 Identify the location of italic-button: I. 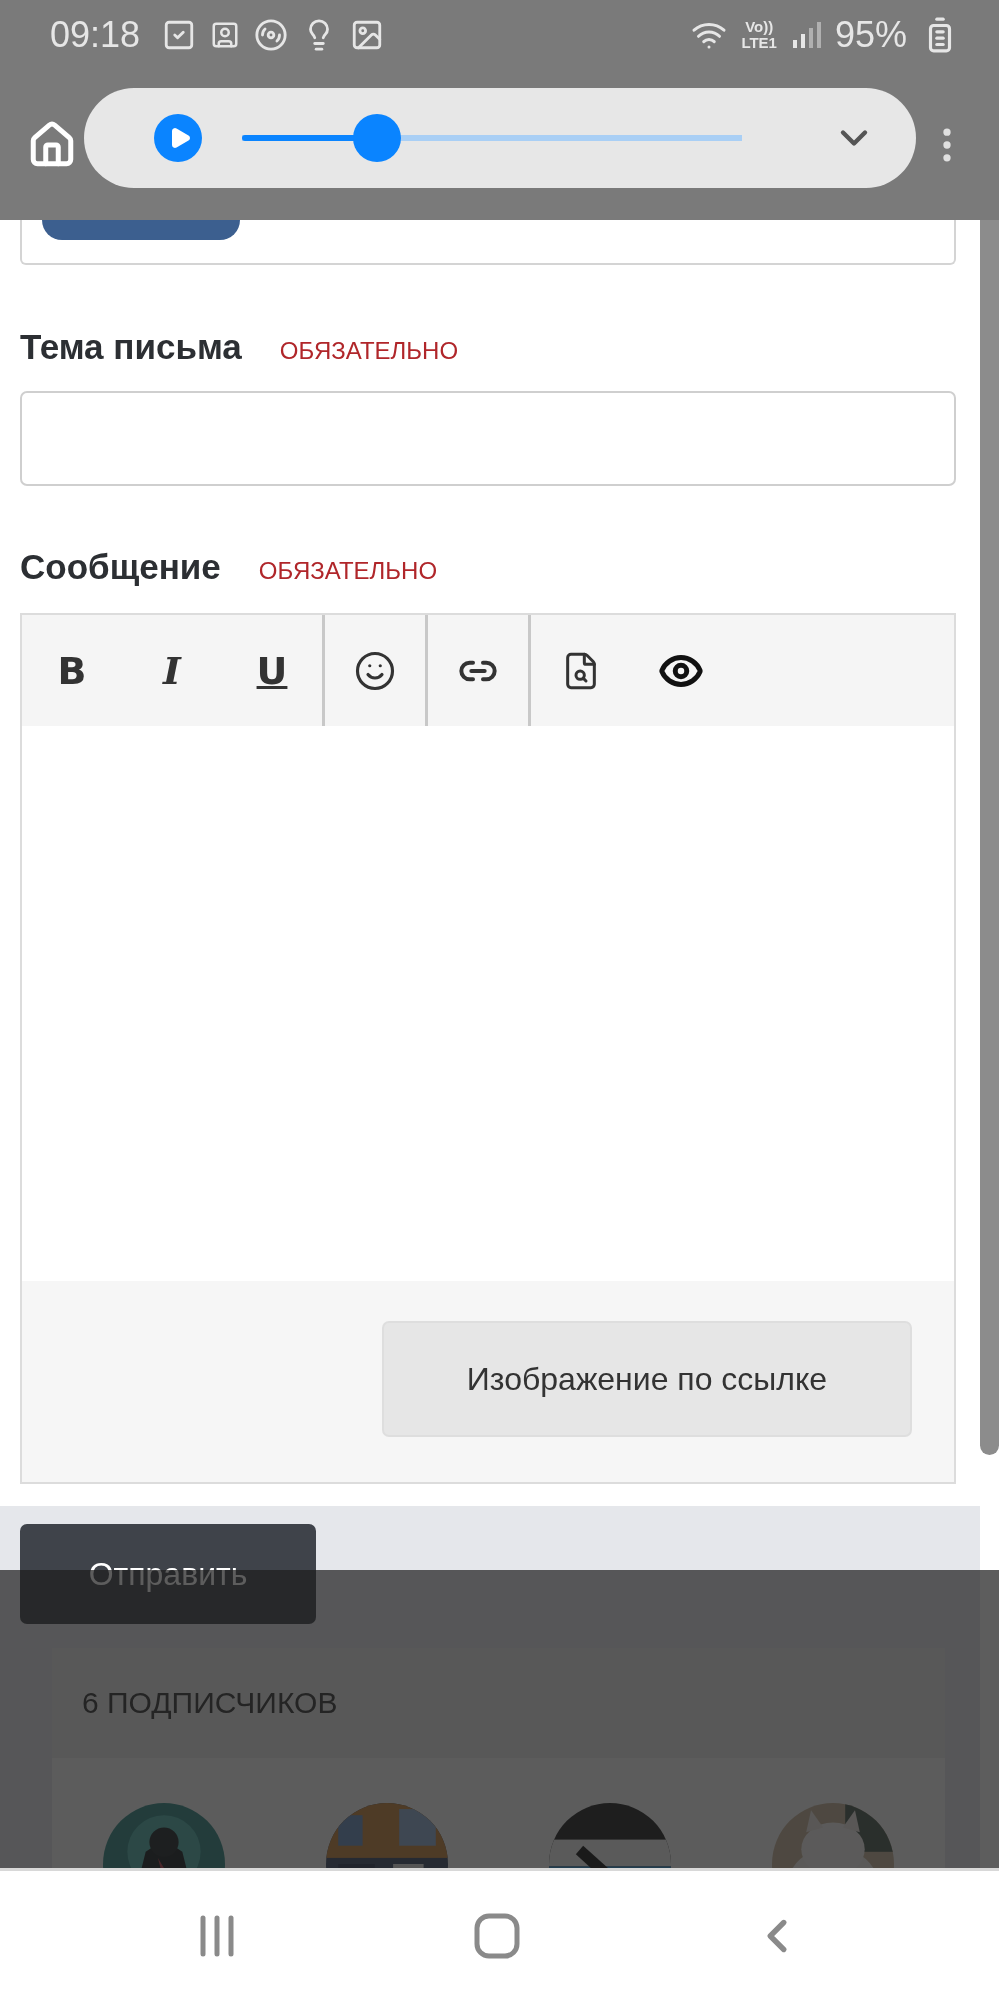
(172, 670).